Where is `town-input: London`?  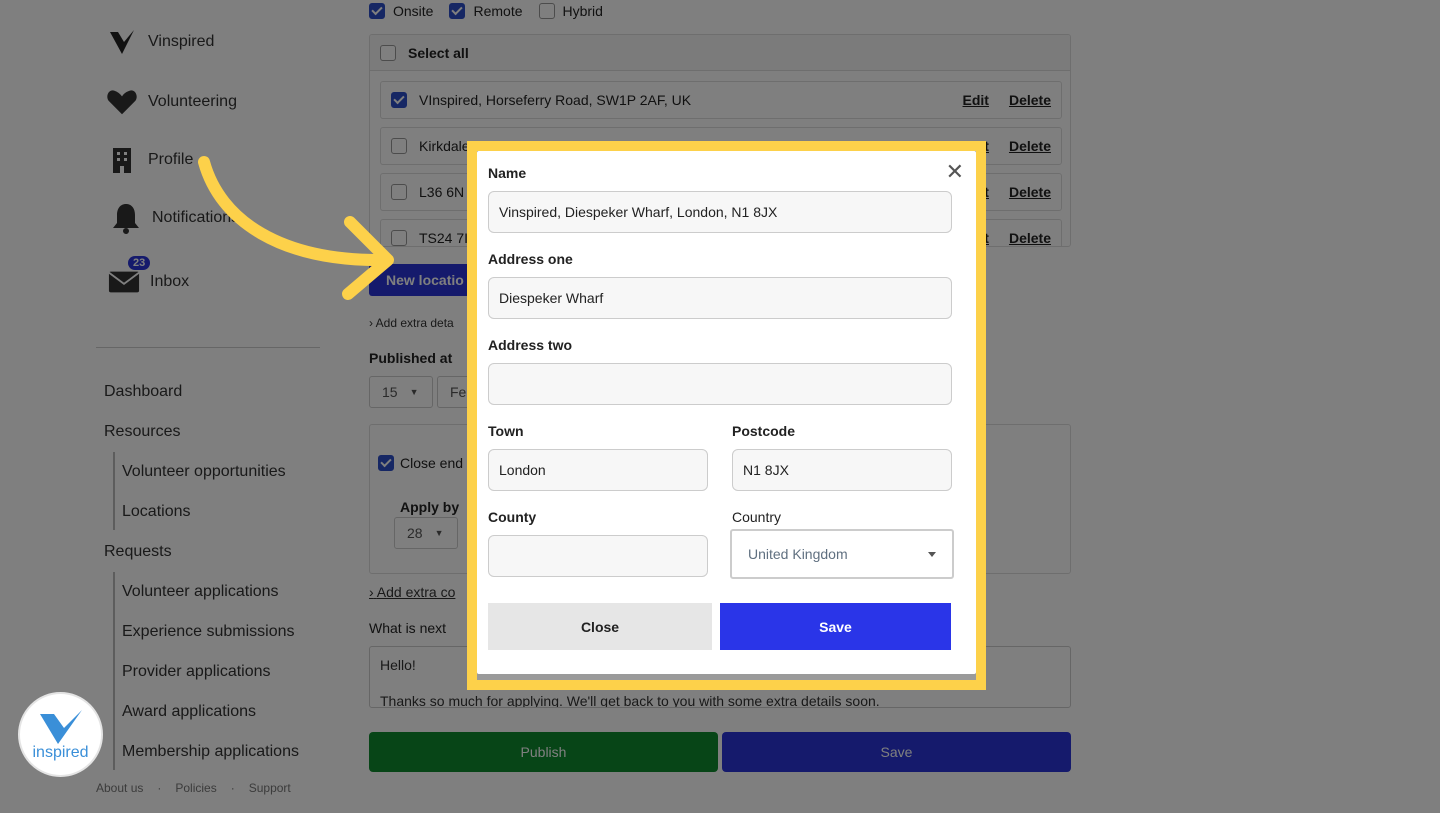
town-input: London is located at coordinates (598, 470).